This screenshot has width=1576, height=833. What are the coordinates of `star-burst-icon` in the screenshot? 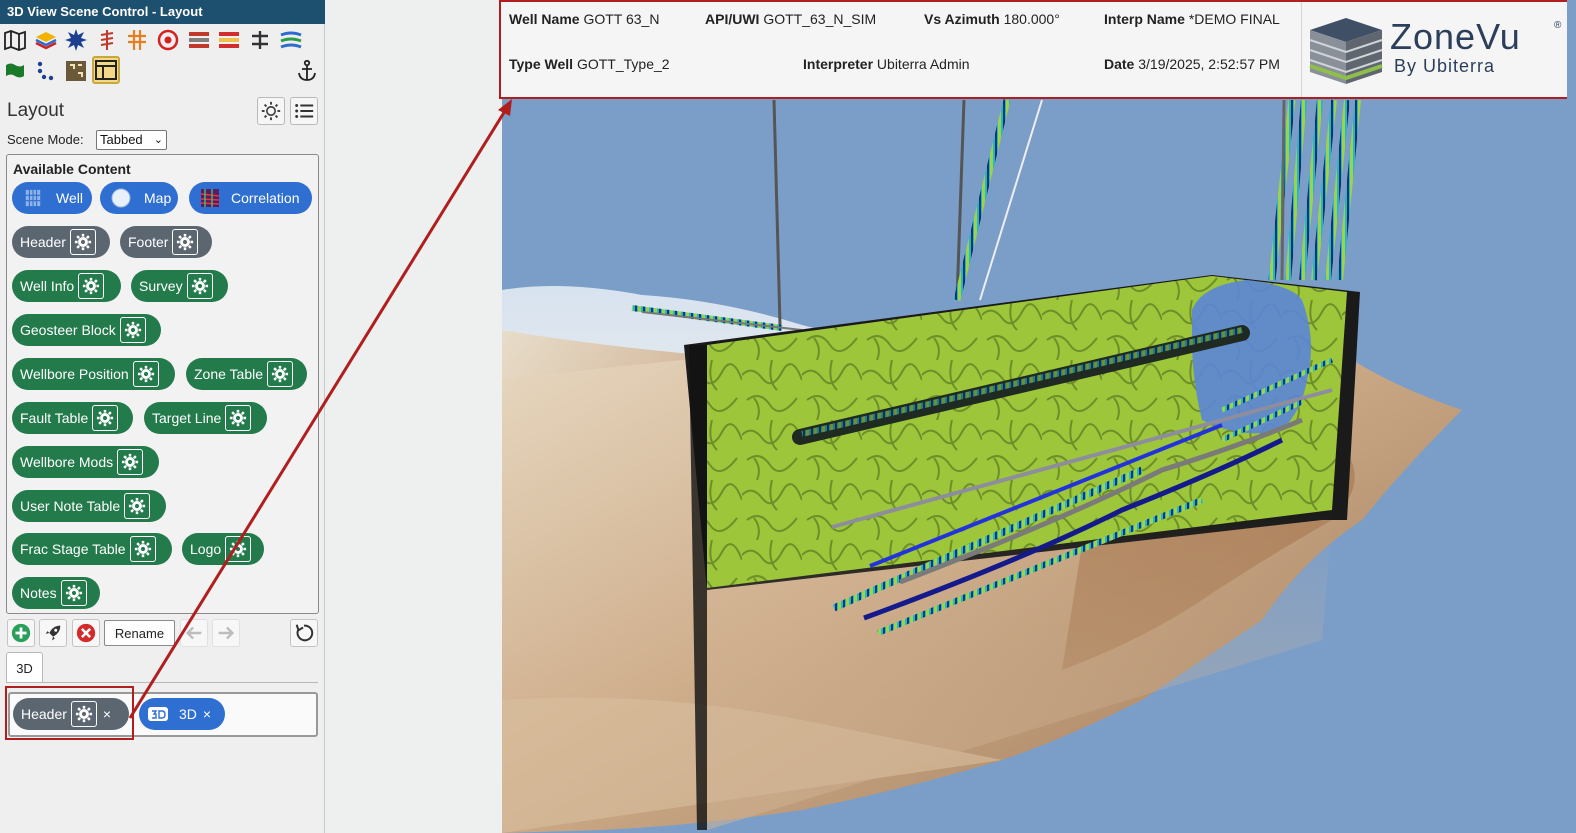 It's located at (76, 40).